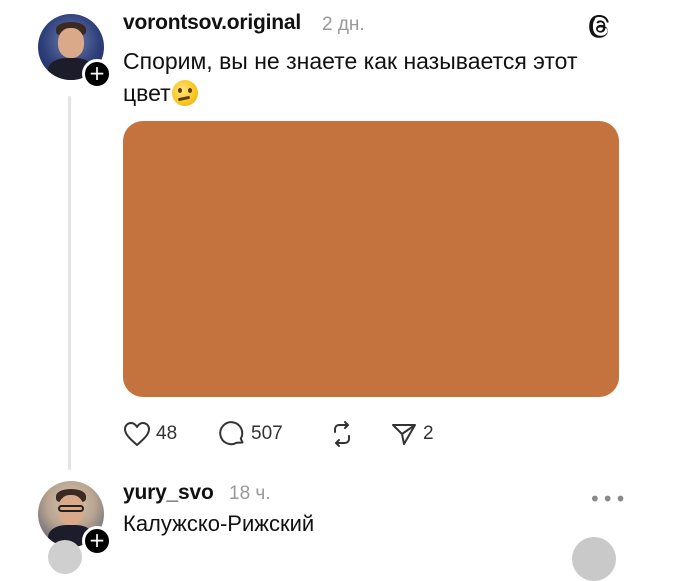 The height and width of the screenshot is (581, 700). I want to click on next-avatar-partial, so click(65, 557).